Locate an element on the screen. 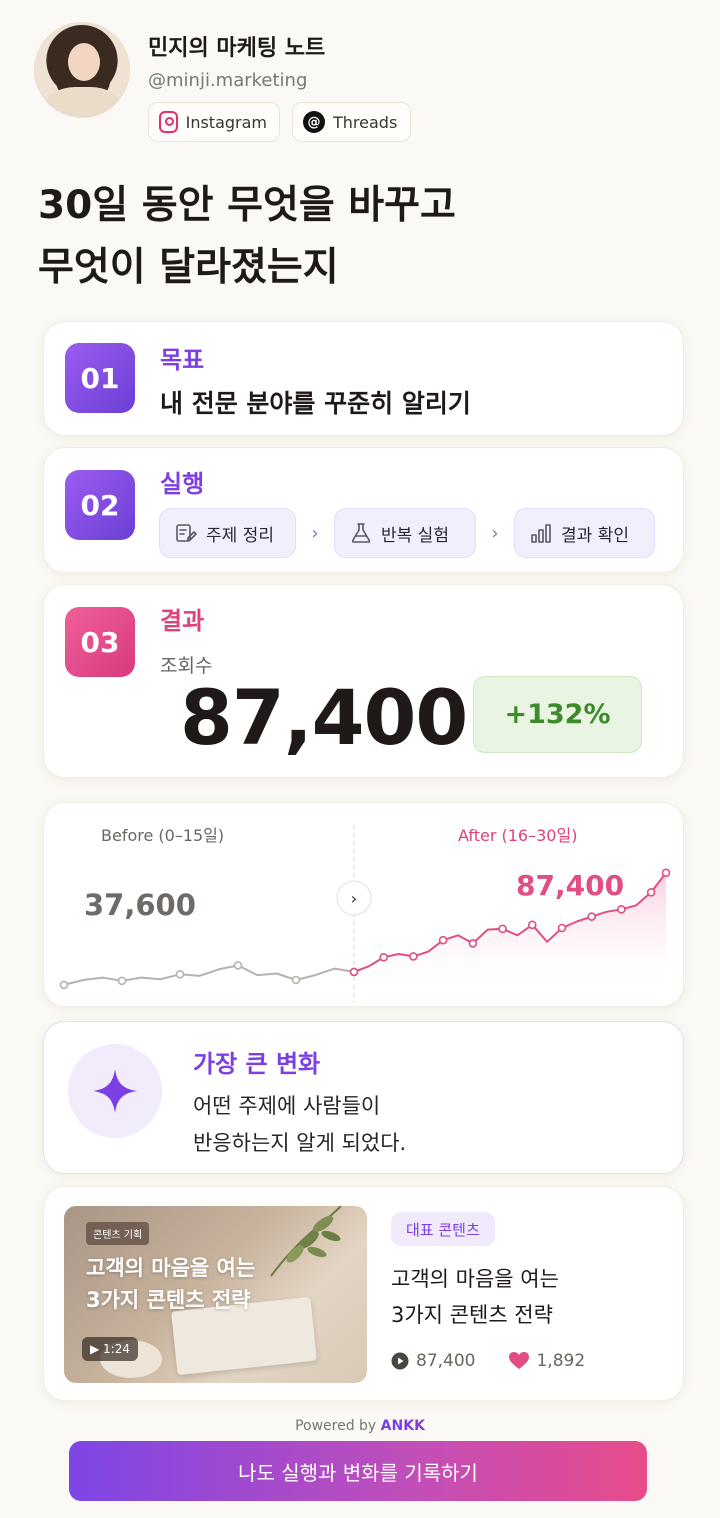  instagram-label: Instagram is located at coordinates (226, 122).